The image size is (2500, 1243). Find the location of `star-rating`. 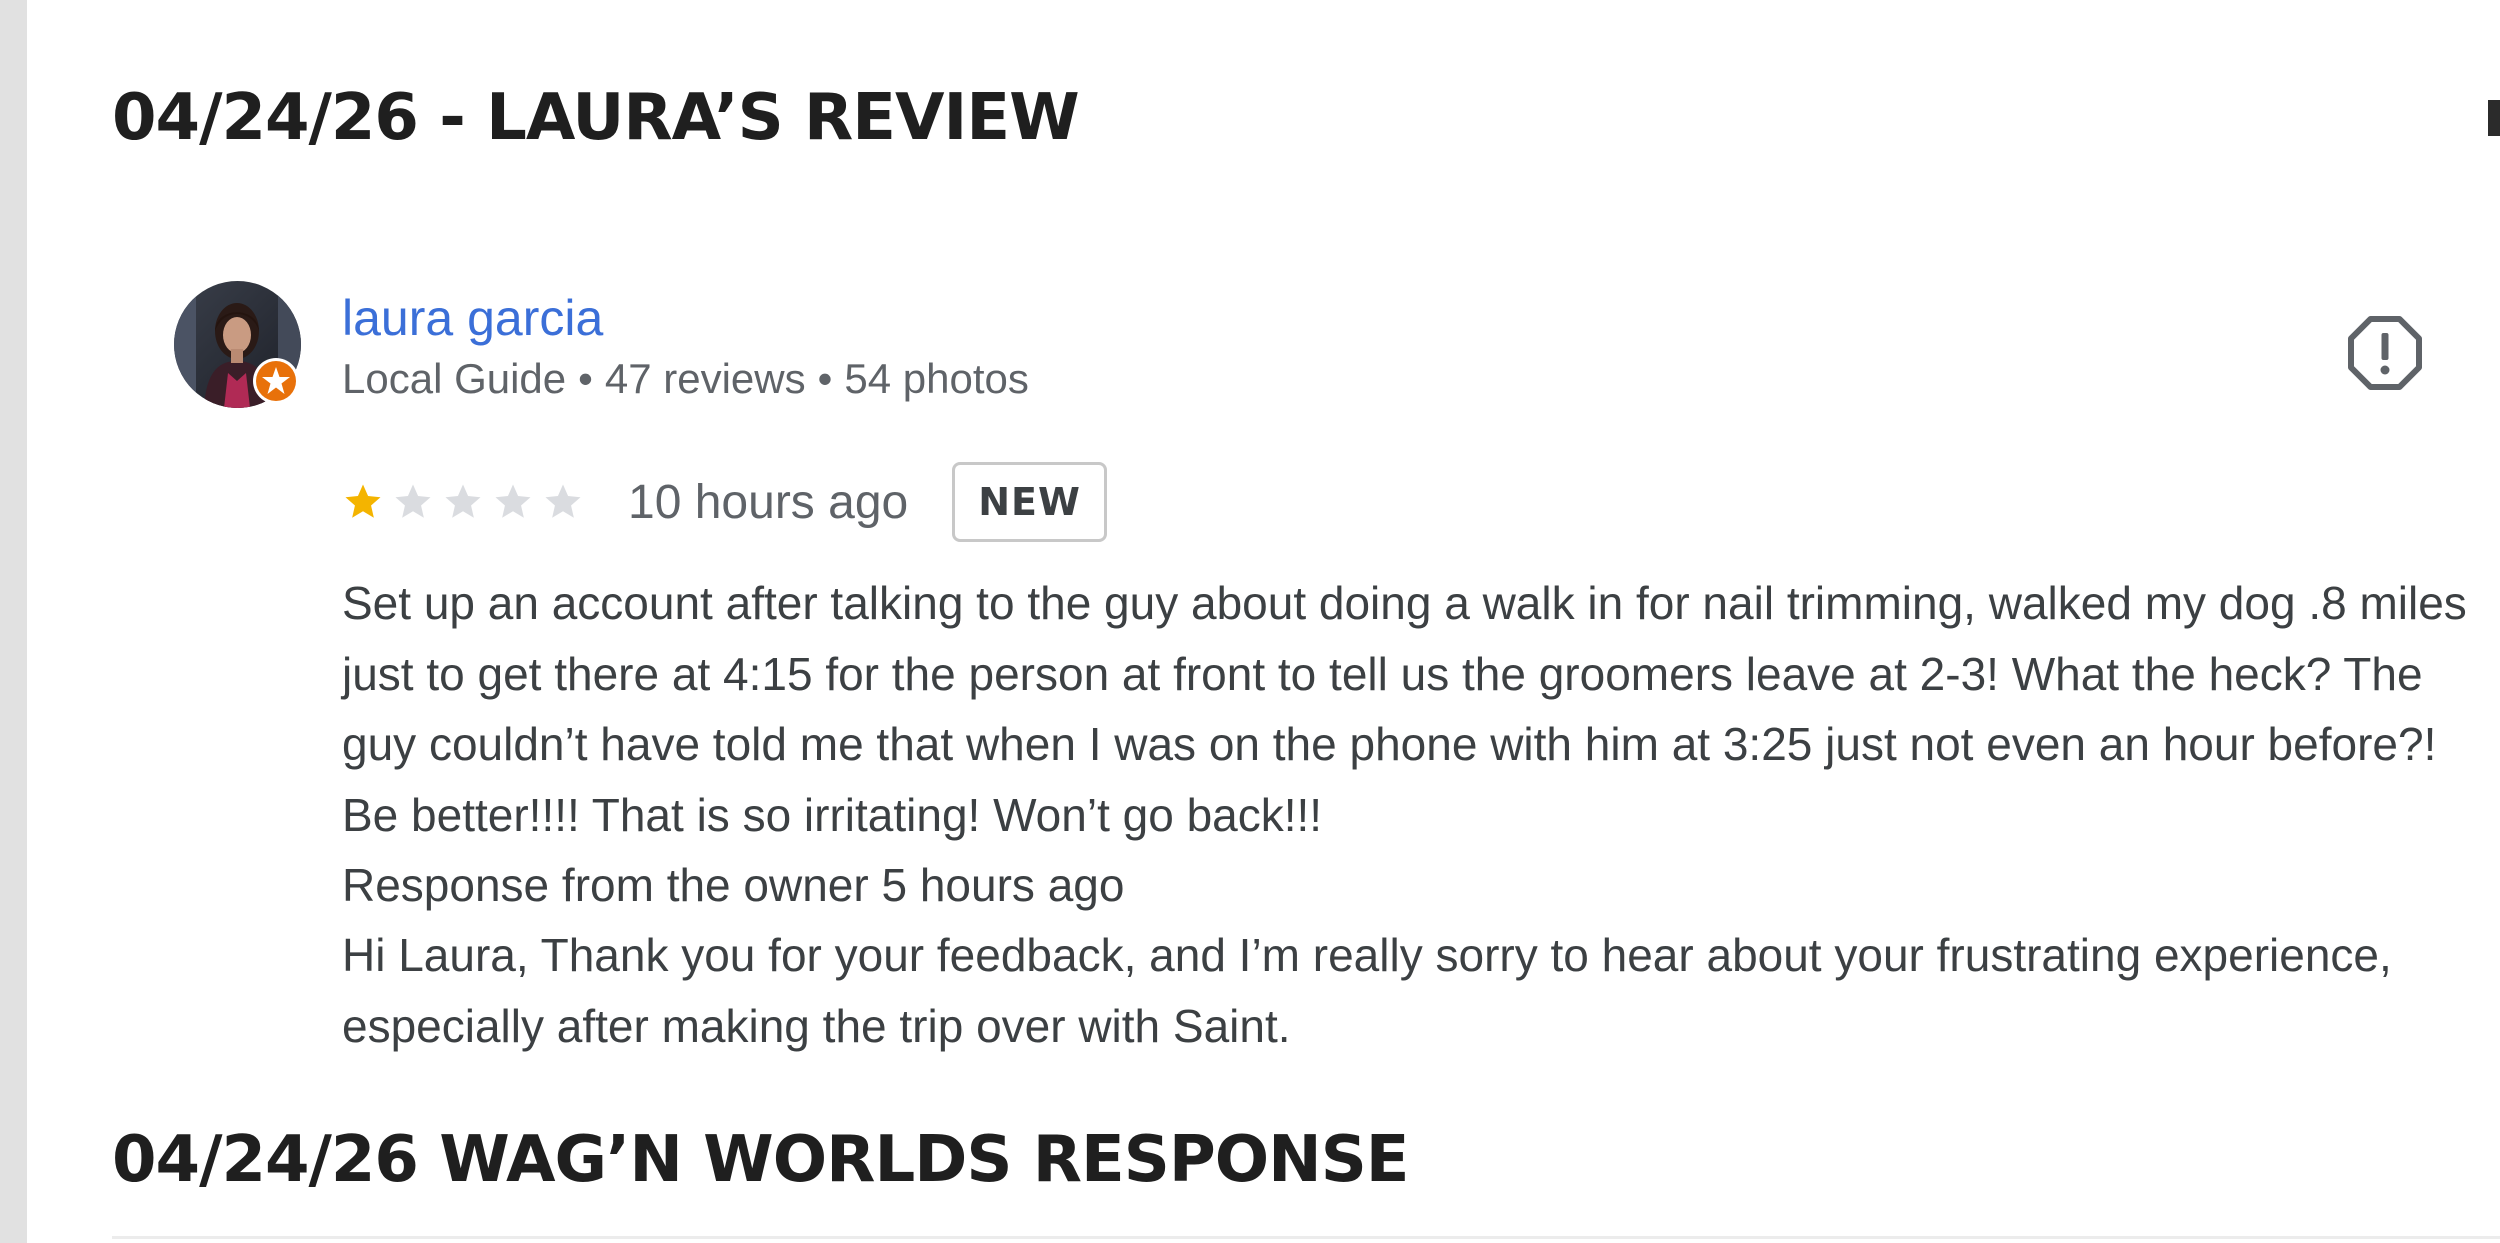

star-rating is located at coordinates (465, 502).